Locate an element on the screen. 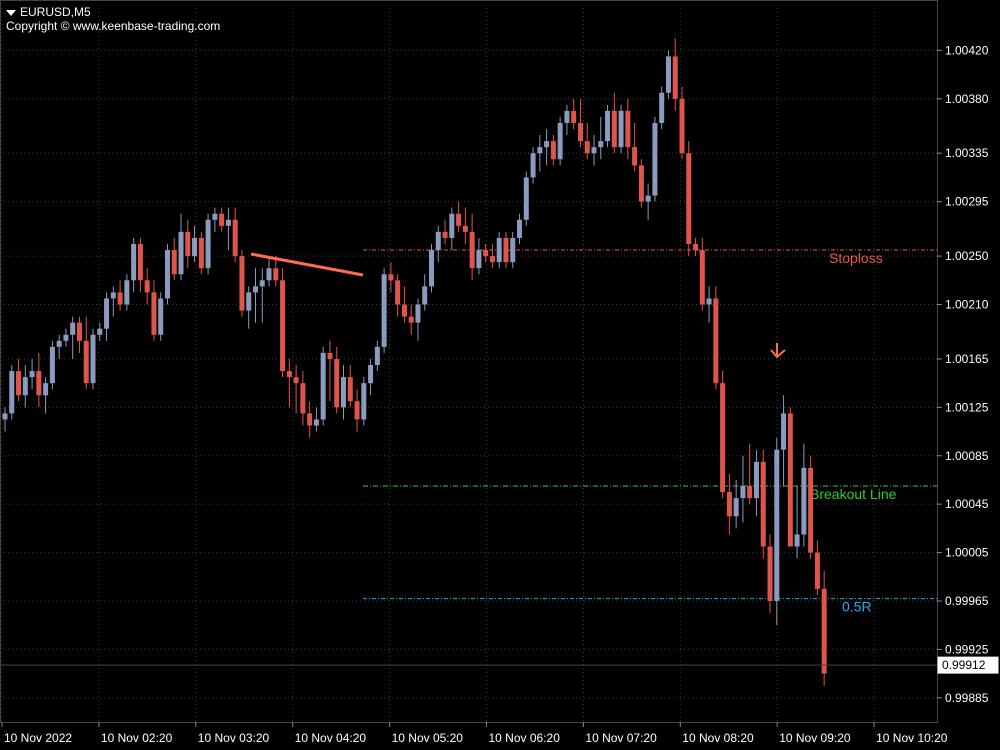 This screenshot has width=1000, height=750. dropdown-triangle-icon is located at coordinates (11, 12).